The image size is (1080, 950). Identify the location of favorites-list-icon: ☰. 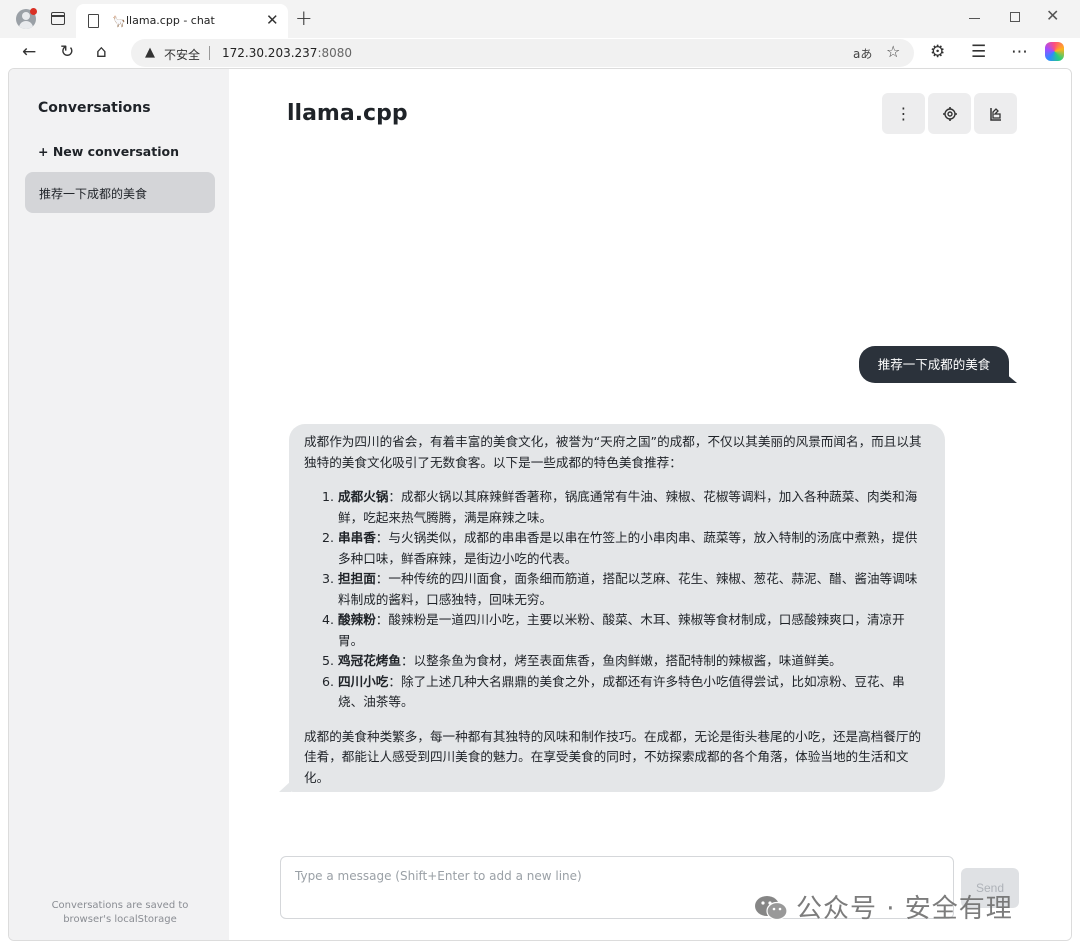
(978, 52).